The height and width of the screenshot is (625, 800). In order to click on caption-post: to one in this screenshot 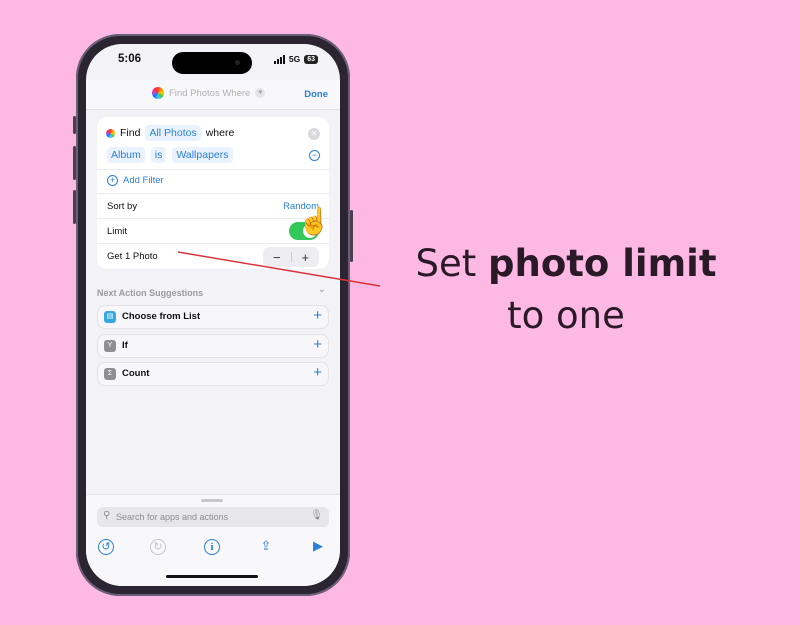, I will do `click(566, 315)`.